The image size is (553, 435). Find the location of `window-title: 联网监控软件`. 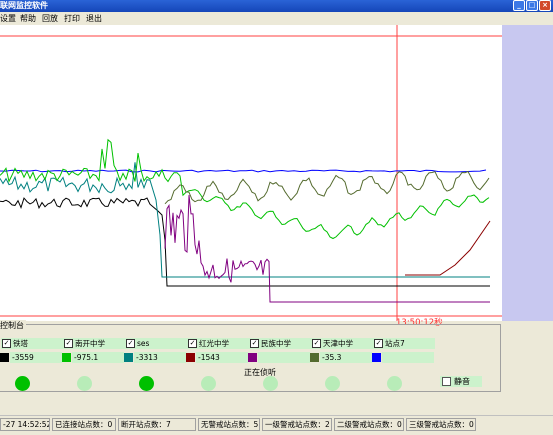

window-title: 联网监控软件 is located at coordinates (24, 5).